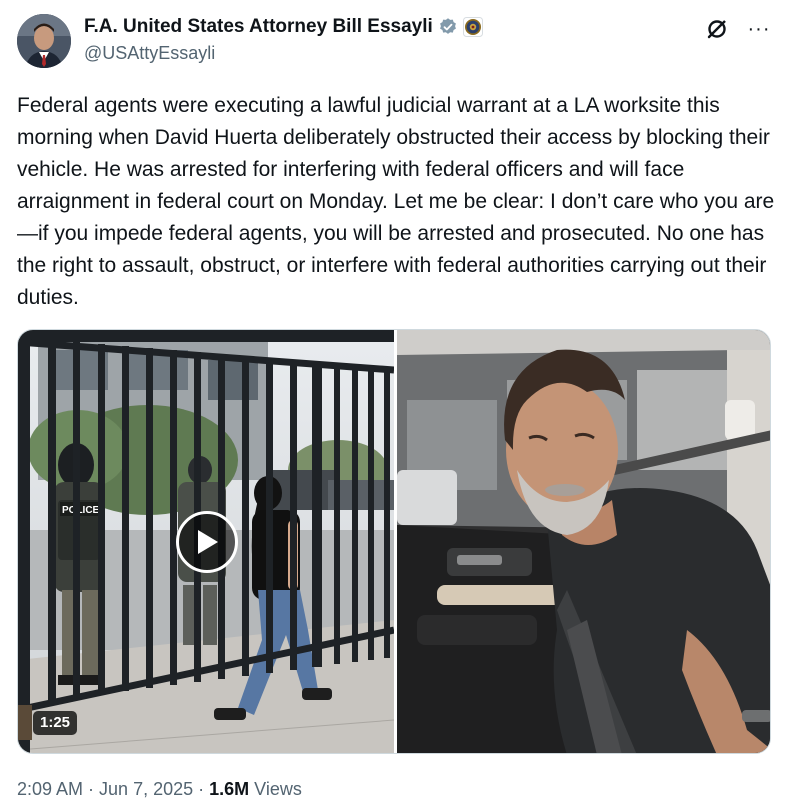 The width and height of the screenshot is (792, 808). What do you see at coordinates (146, 789) in the screenshot?
I see `tweet-date: Jun 7, 2025` at bounding box center [146, 789].